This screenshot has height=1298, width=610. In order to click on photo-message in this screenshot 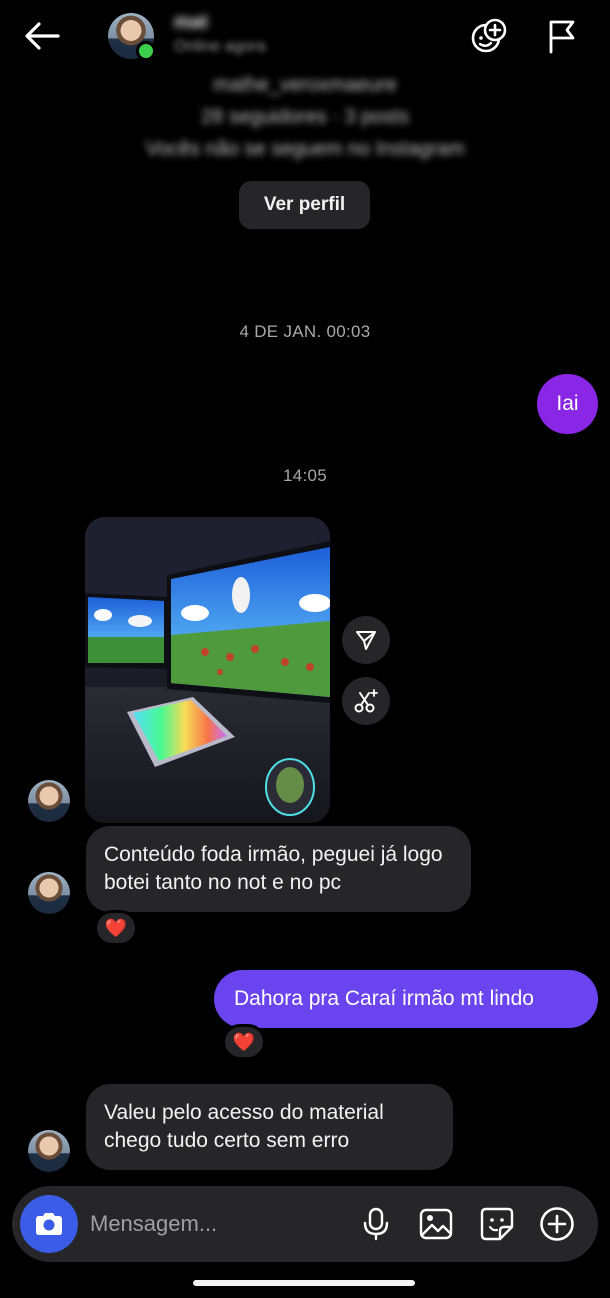, I will do `click(207, 670)`.